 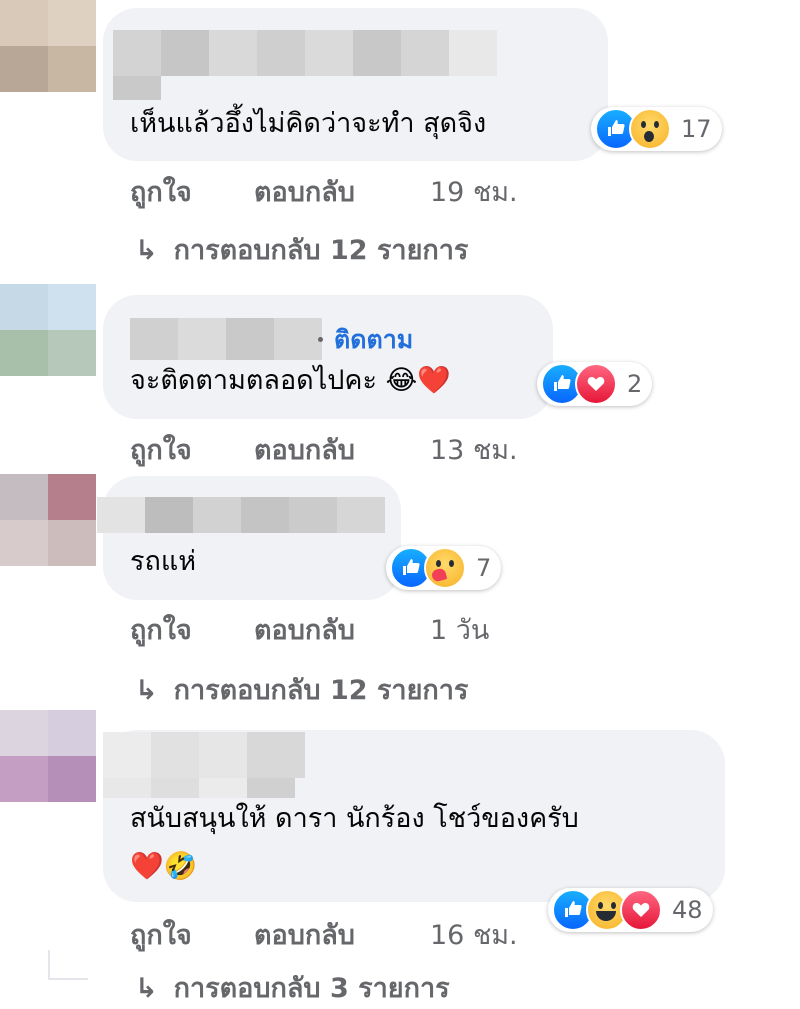 What do you see at coordinates (474, 449) in the screenshot?
I see `timestamp: 13 ชม.` at bounding box center [474, 449].